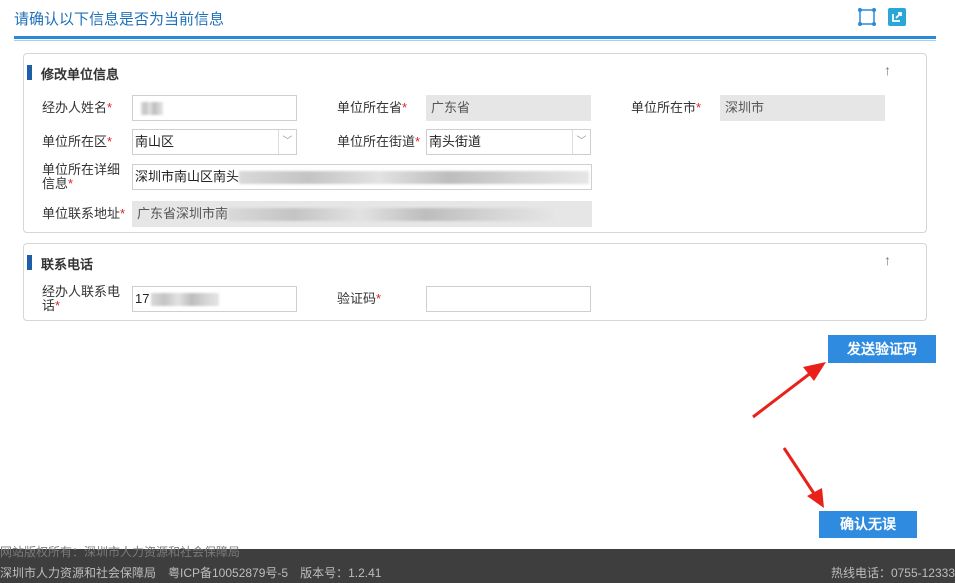 The image size is (955, 583). I want to click on verification-code-input, so click(508, 299).